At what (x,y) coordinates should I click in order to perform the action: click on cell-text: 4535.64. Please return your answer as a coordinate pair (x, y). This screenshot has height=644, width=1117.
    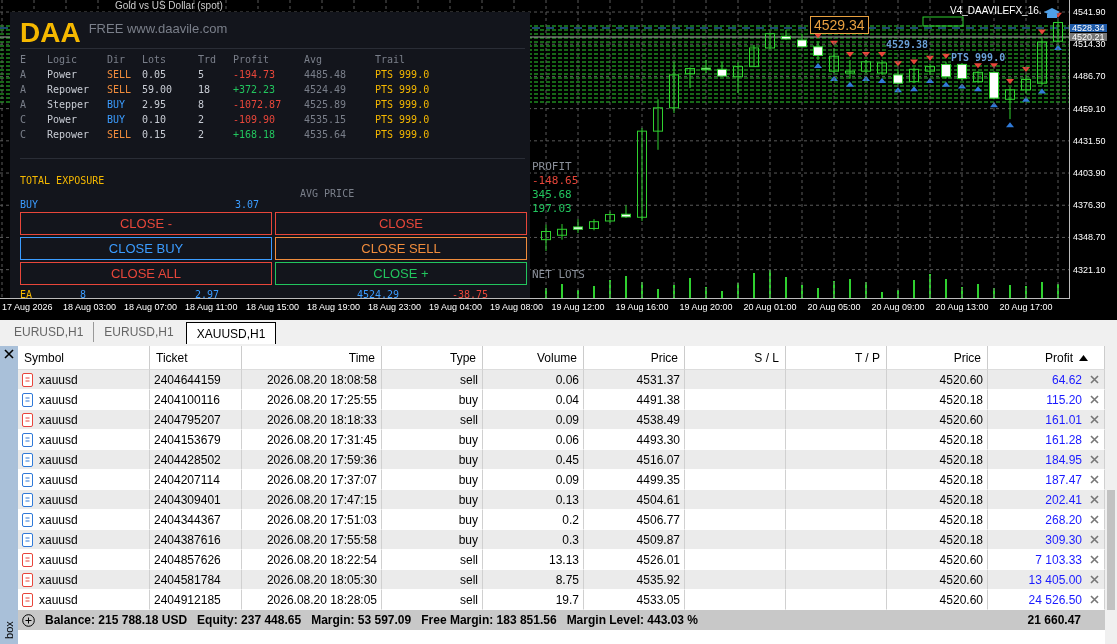
    Looking at the image, I should click on (326, 135).